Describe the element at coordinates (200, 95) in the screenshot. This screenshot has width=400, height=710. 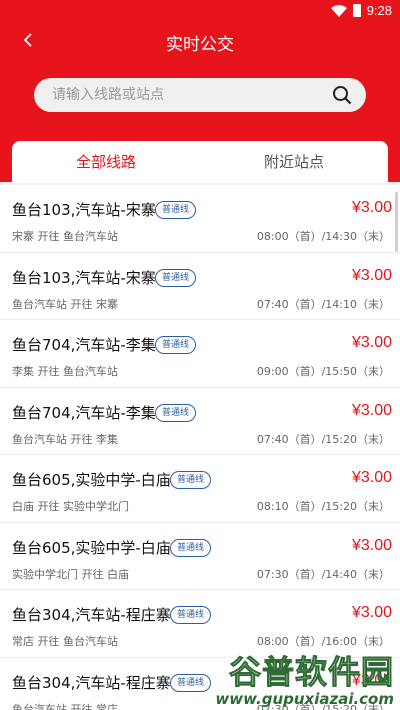
I see `search-bar: 请输入线路或站点` at that location.